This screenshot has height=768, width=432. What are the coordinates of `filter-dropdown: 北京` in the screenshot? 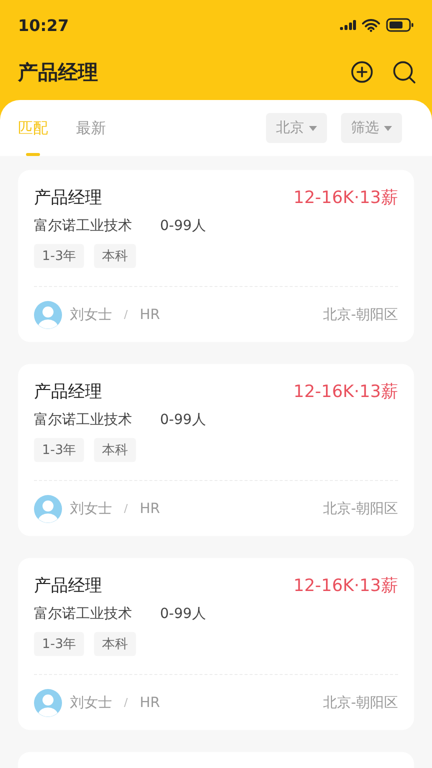 It's located at (296, 128).